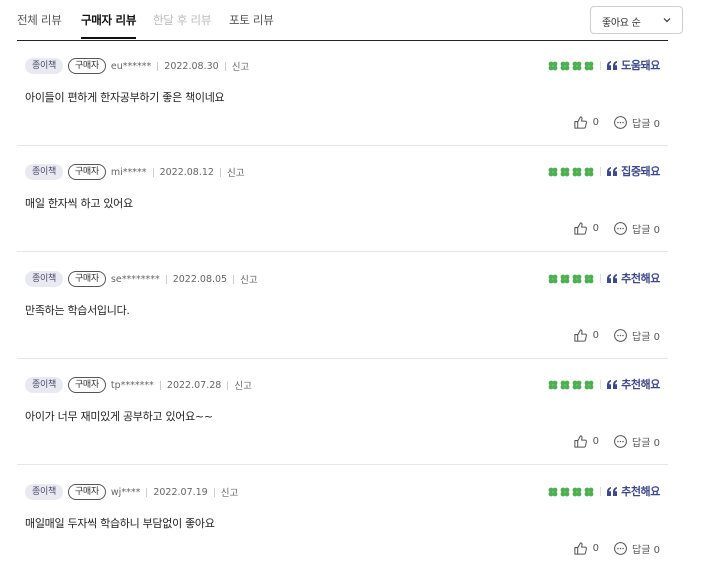 This screenshot has width=707, height=572. What do you see at coordinates (251, 20) in the screenshot?
I see `tab-photo-reviews: 포토 리뷰` at bounding box center [251, 20].